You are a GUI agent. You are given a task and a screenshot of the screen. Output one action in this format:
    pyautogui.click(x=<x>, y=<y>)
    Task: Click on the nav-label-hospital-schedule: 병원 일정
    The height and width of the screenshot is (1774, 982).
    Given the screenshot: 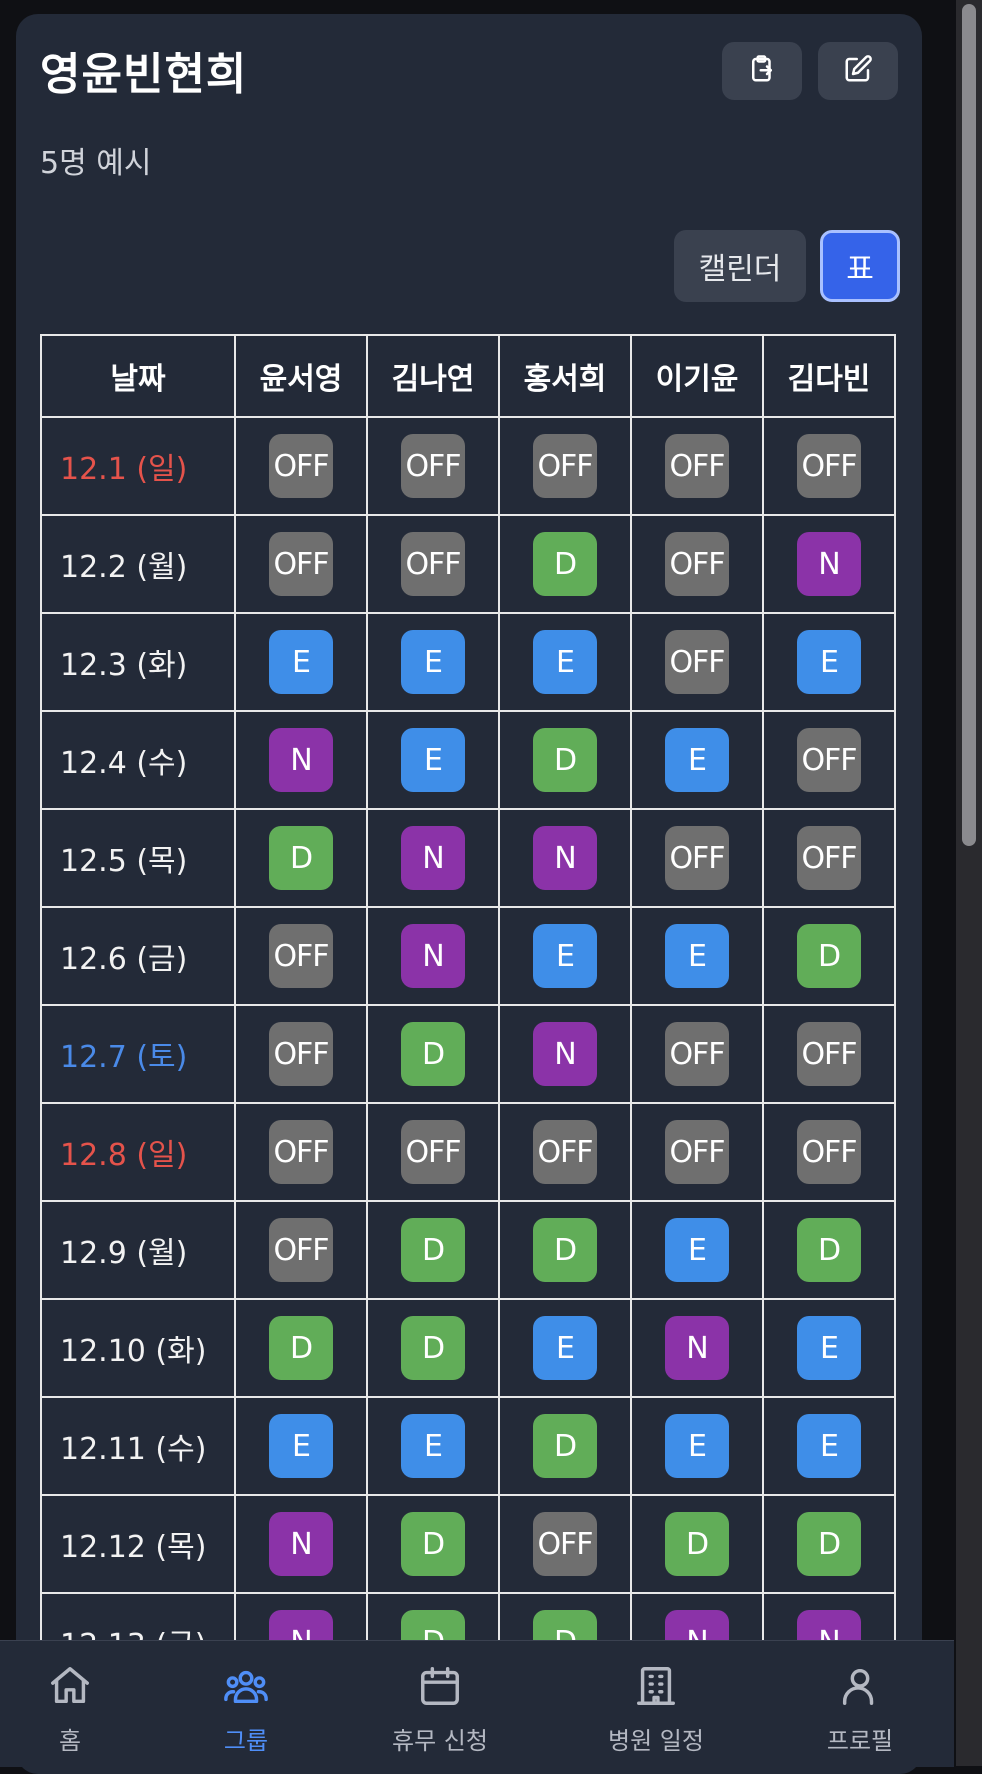 What is the action you would take?
    pyautogui.click(x=656, y=1741)
    